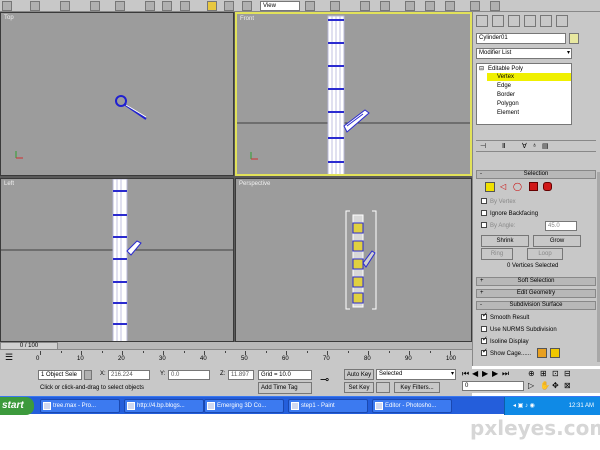  I want to click on auto-key-button: Auto Key, so click(359, 374).